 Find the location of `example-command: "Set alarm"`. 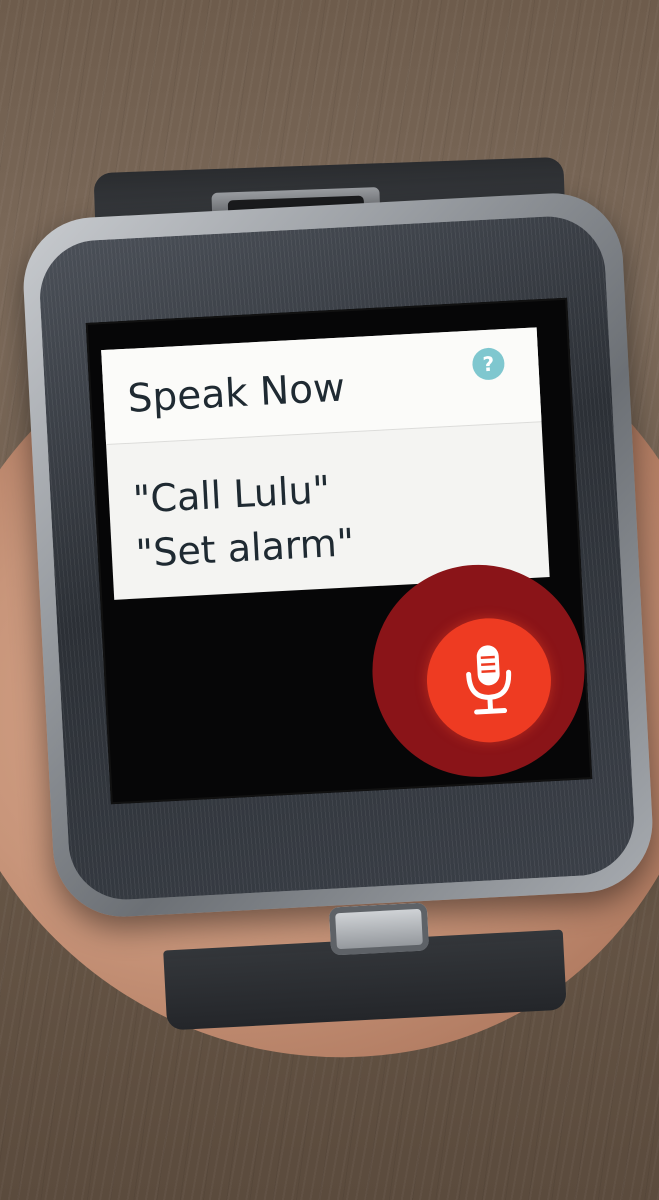

example-command: "Set alarm" is located at coordinates (245, 548).